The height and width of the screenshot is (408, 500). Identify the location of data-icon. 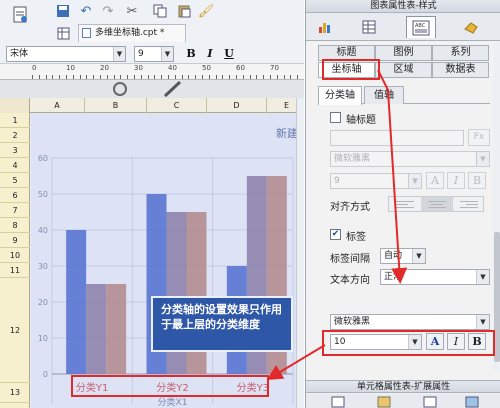
(369, 27).